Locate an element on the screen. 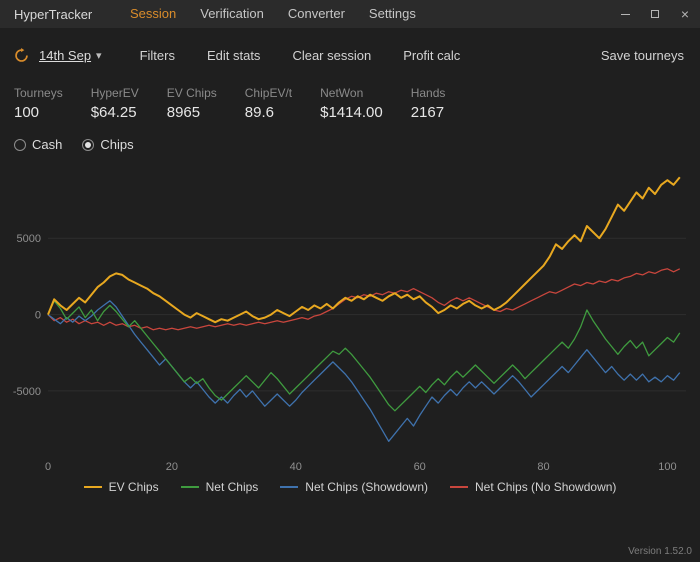 The image size is (700, 562). svg-text: 100 is located at coordinates (667, 467).